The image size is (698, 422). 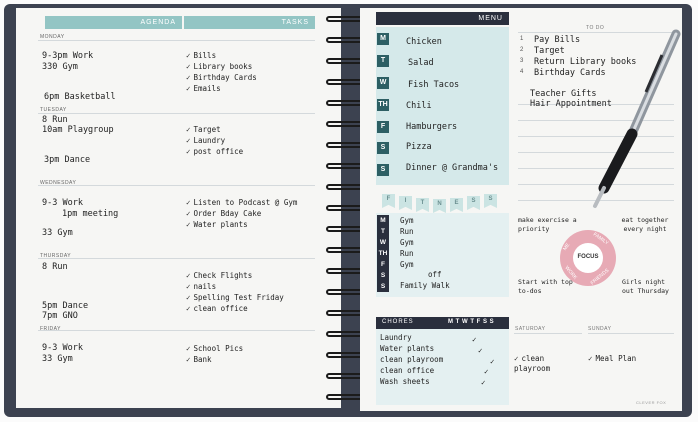 I want to click on pen-overlay, so click(x=637, y=118).